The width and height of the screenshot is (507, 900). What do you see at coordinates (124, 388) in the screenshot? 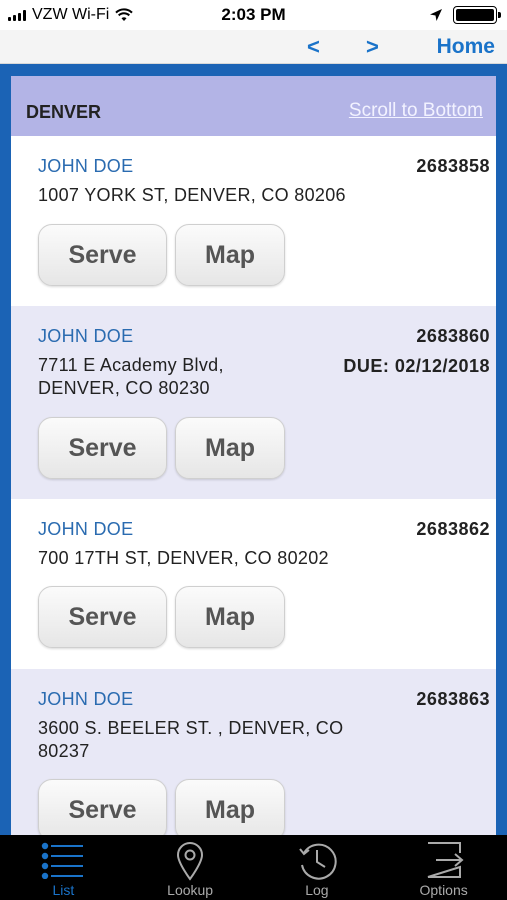
I see `address-line: DENVER, CO 80230` at bounding box center [124, 388].